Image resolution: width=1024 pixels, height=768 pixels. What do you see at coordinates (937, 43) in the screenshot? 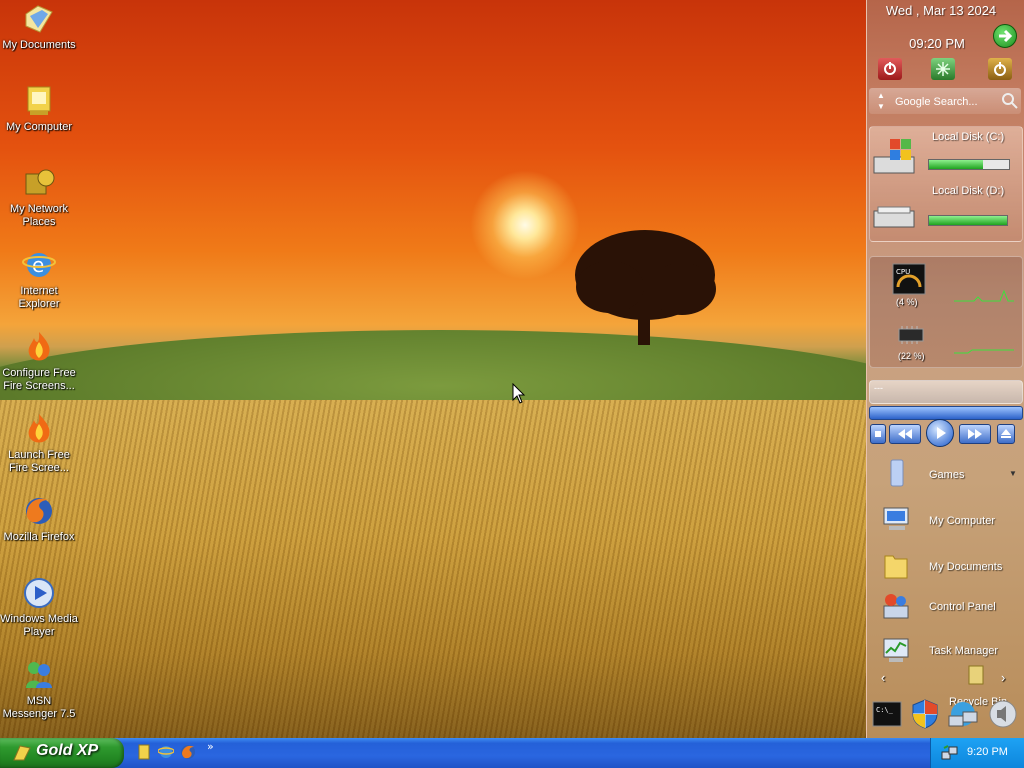
I see `sidebar-time: 09:20 PM` at bounding box center [937, 43].